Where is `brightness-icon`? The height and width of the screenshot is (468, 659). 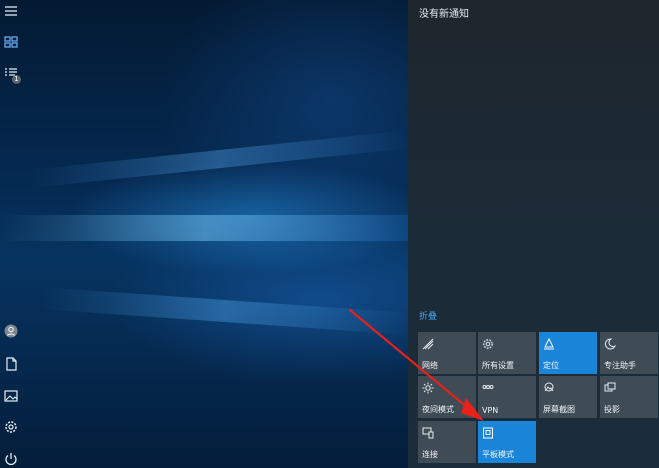
brightness-icon is located at coordinates (428, 386).